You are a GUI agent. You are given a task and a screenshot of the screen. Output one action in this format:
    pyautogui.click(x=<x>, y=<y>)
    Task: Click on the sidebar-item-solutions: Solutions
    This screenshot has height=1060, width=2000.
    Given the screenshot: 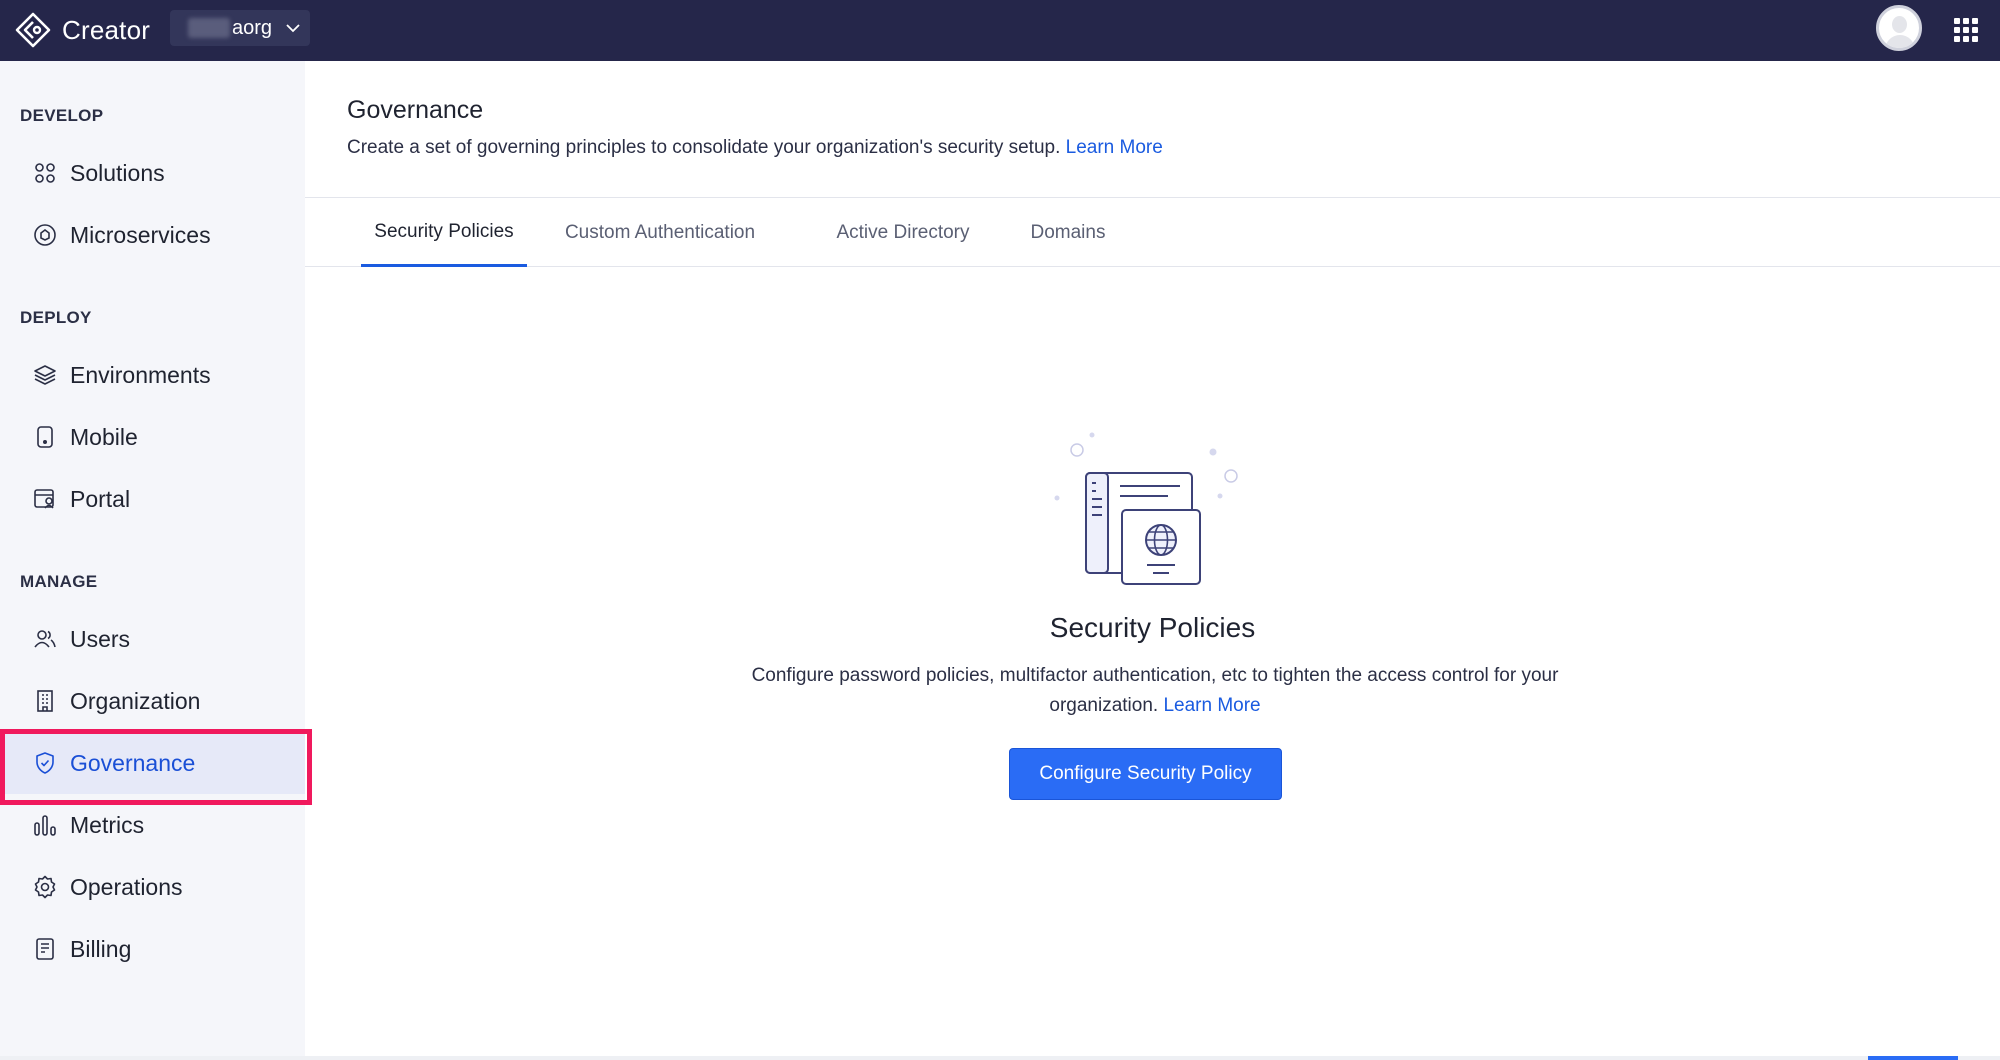 What is the action you would take?
    pyautogui.click(x=152, y=173)
    